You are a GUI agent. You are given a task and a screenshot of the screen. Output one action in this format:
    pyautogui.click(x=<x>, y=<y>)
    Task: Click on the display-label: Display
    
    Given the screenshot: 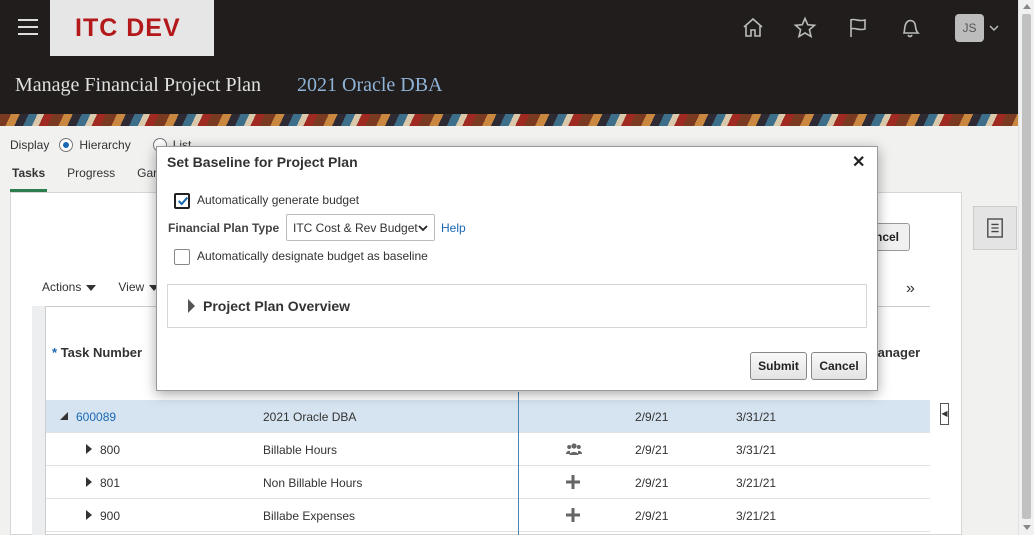 What is the action you would take?
    pyautogui.click(x=30, y=145)
    